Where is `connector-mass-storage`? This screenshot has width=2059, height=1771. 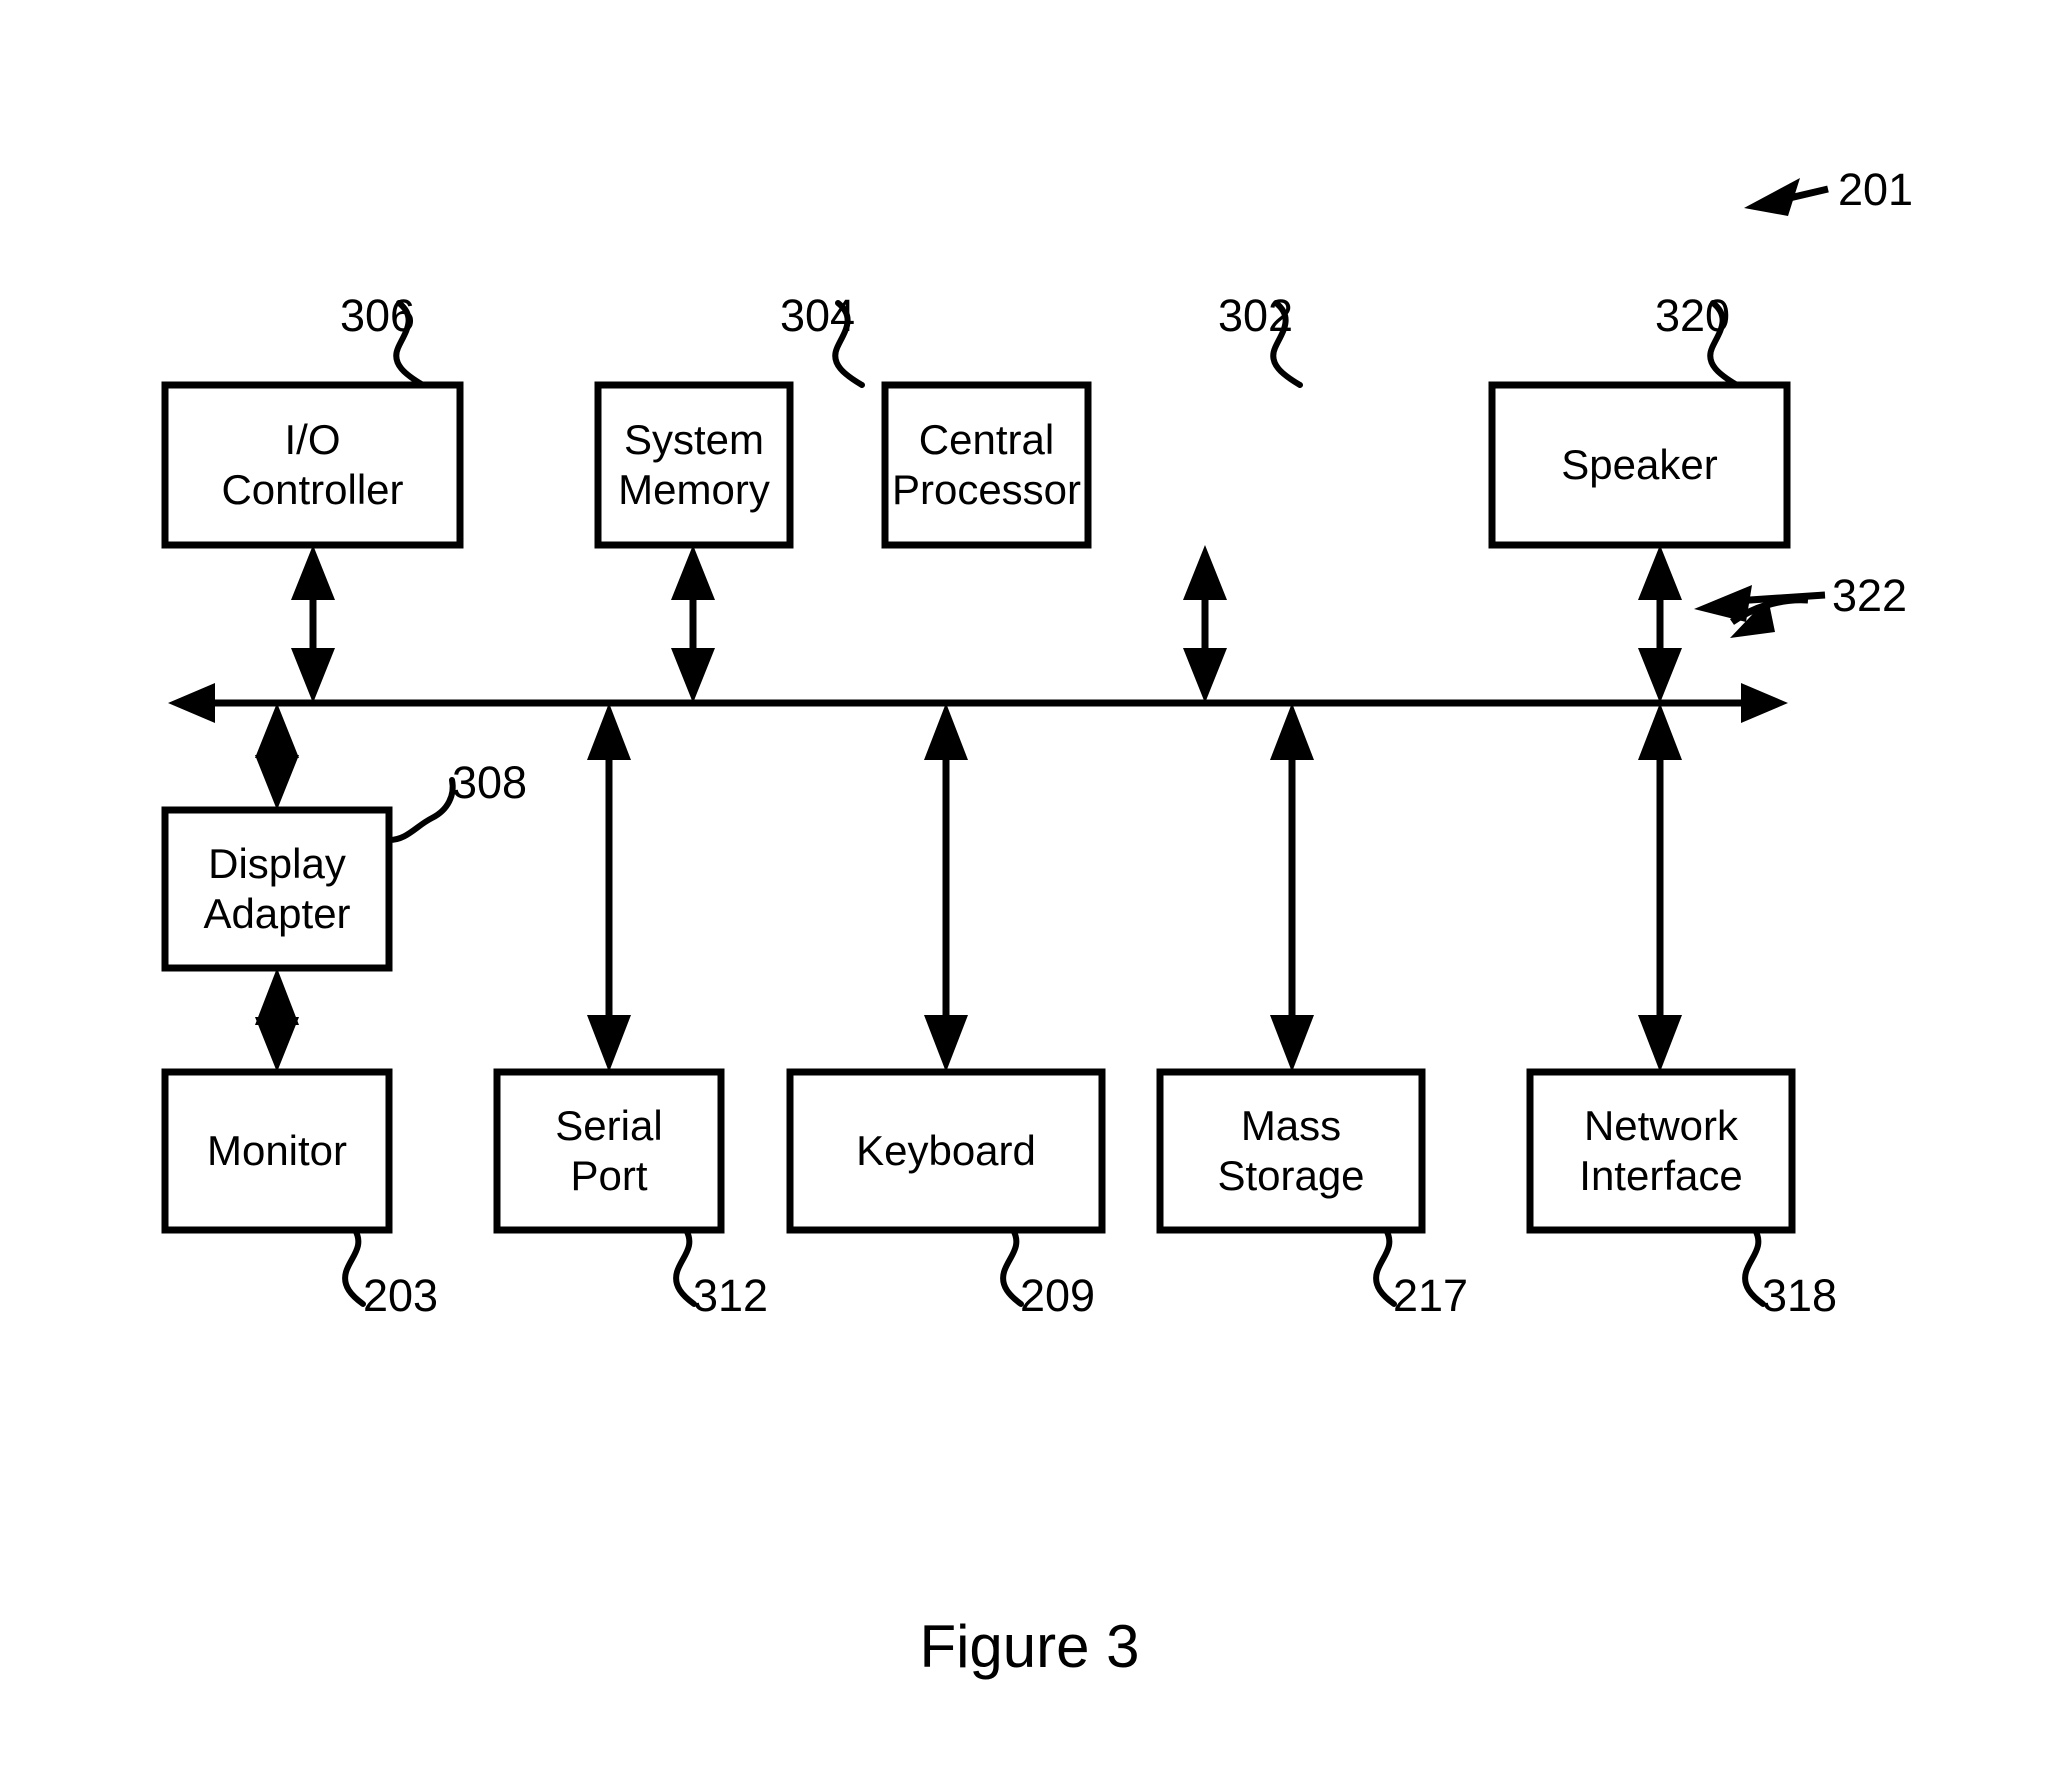 connector-mass-storage is located at coordinates (1292, 887).